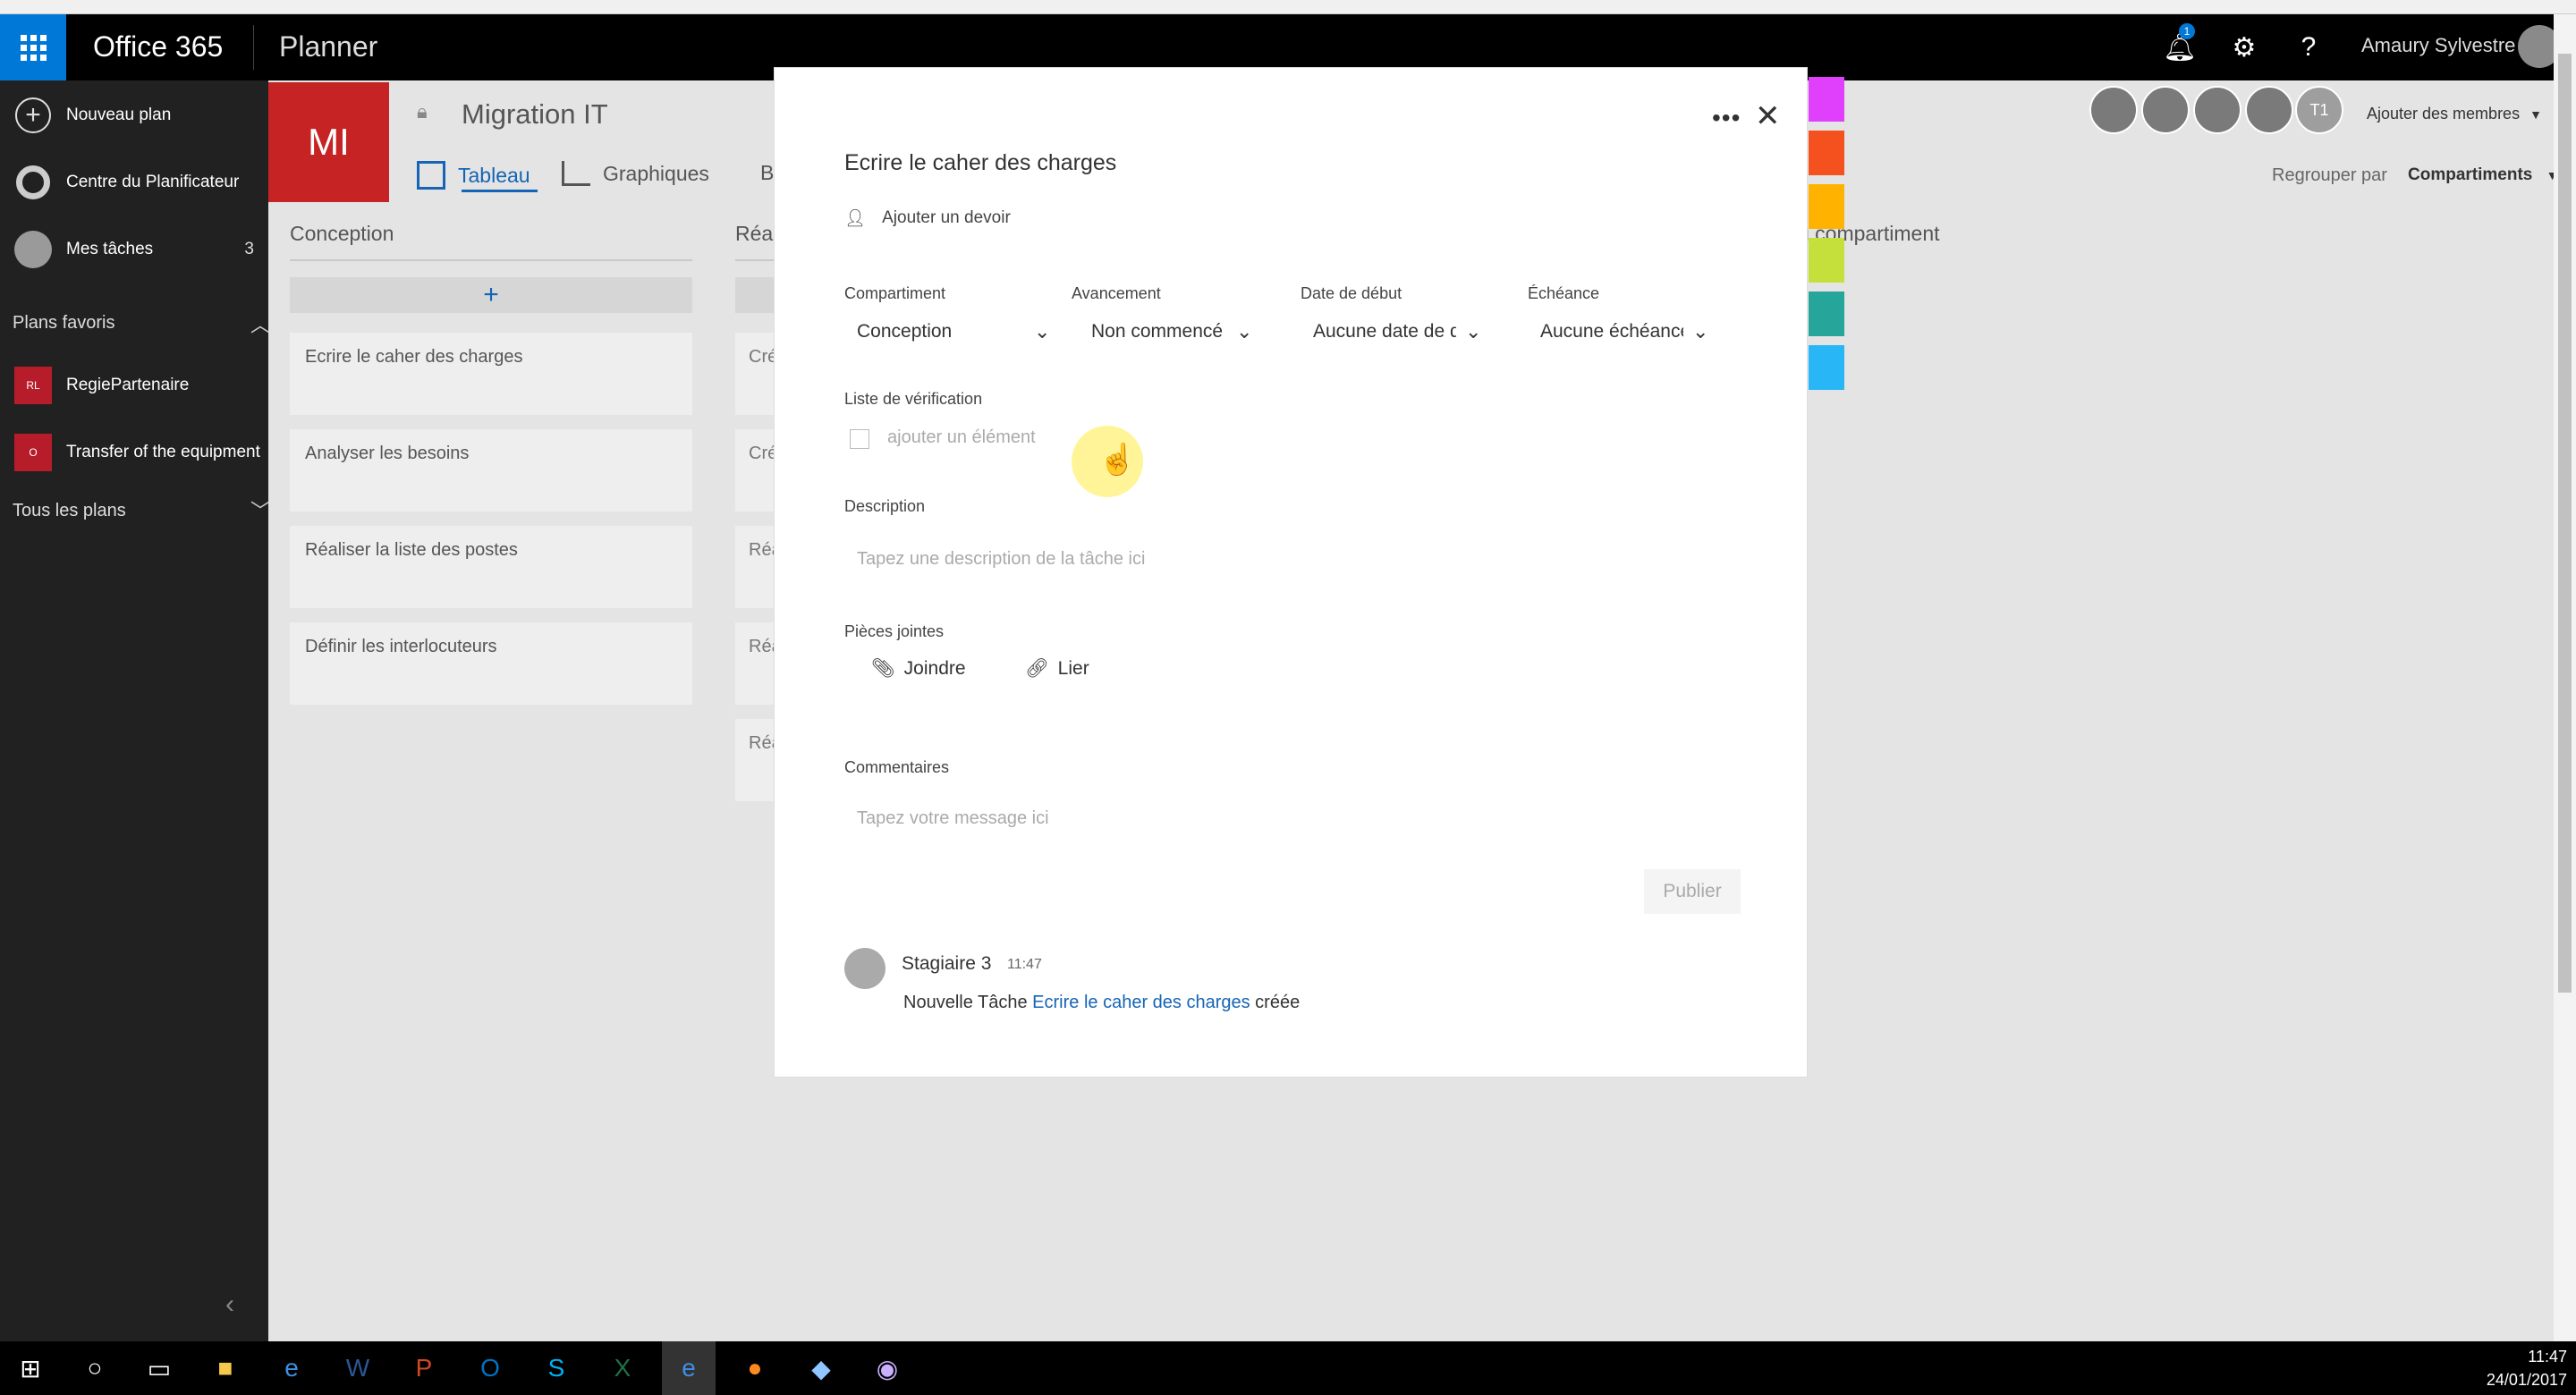  What do you see at coordinates (225, 1368) in the screenshot?
I see `file-explorer-button: ■` at bounding box center [225, 1368].